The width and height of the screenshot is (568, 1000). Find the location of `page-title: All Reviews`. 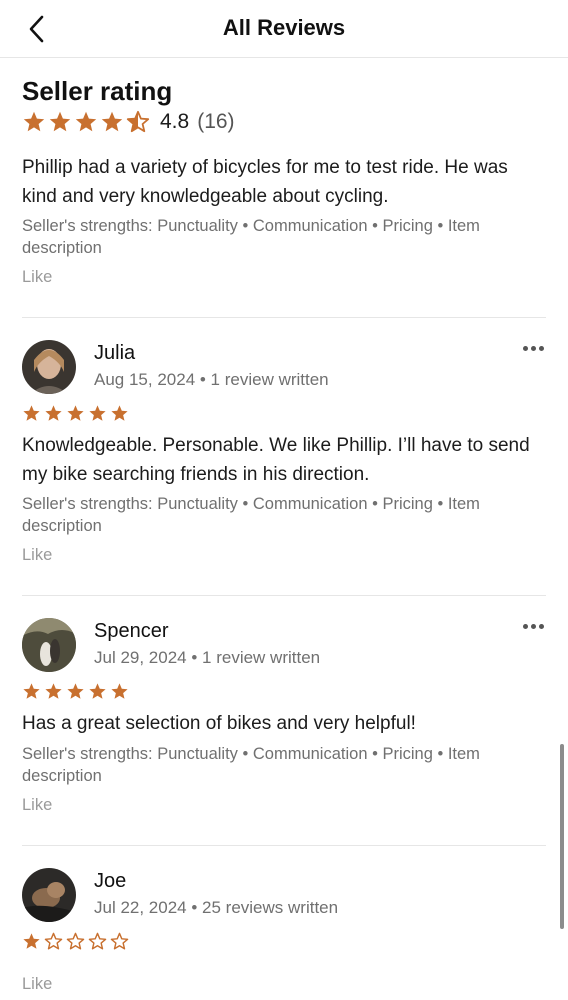

page-title: All Reviews is located at coordinates (284, 27).